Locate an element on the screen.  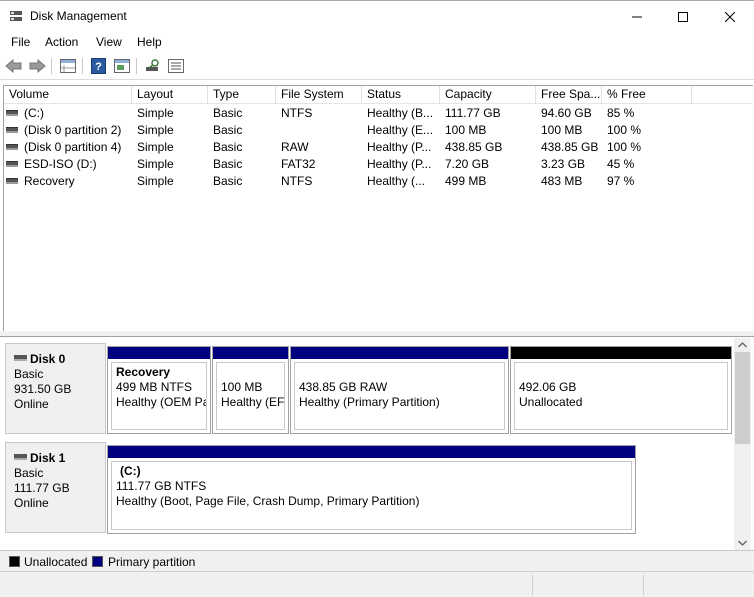
column-header-volume: Volume is located at coordinates (68, 95).